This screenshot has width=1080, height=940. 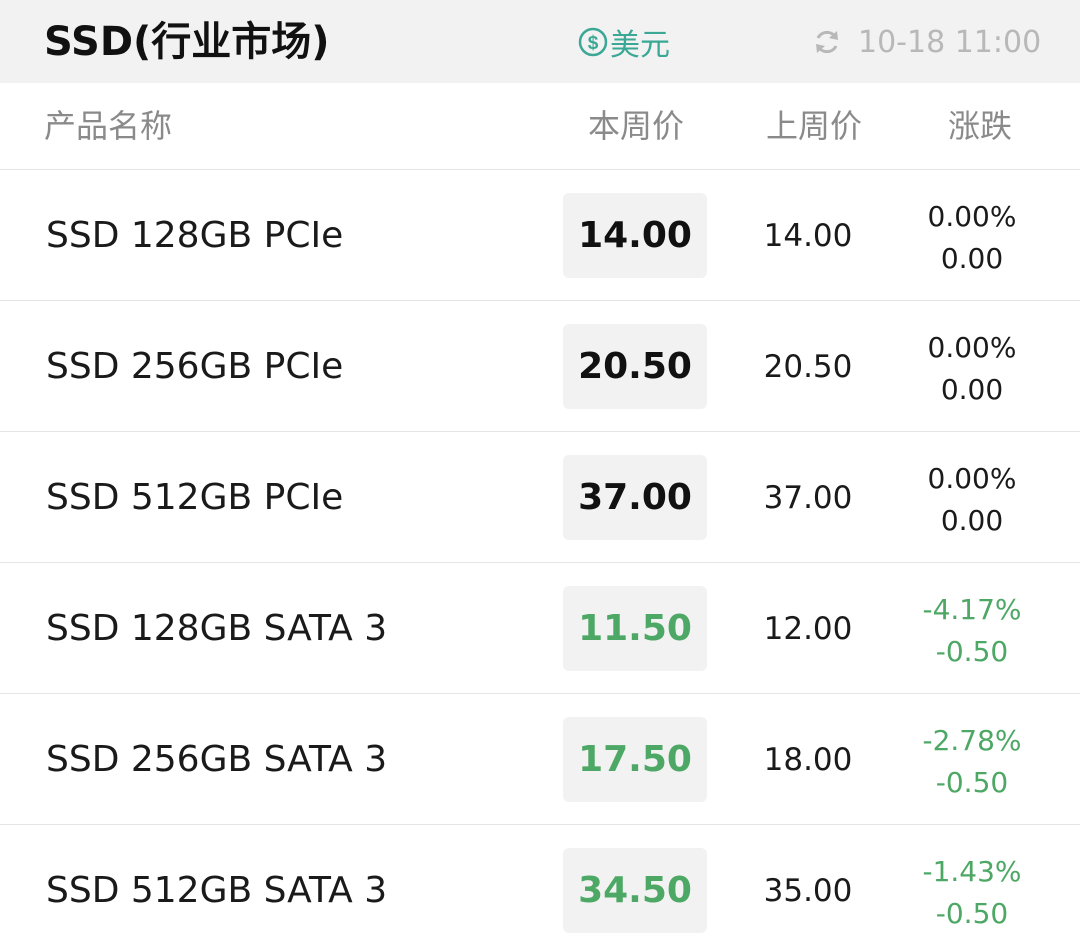 What do you see at coordinates (972, 609) in the screenshot?
I see `change-percent: -4.17%` at bounding box center [972, 609].